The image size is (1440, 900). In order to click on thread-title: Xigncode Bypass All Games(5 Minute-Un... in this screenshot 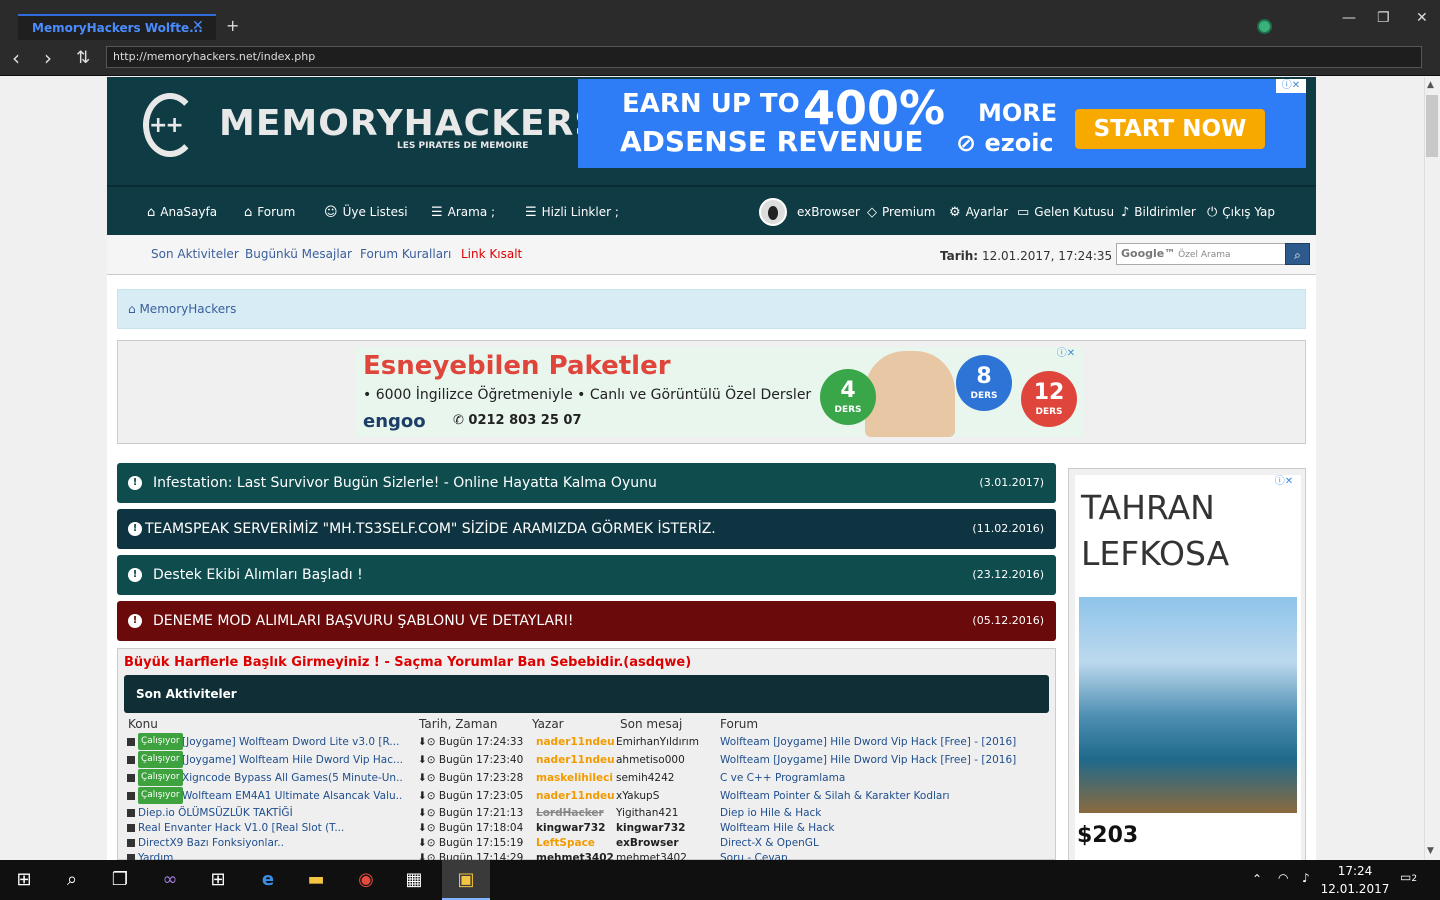, I will do `click(292, 778)`.